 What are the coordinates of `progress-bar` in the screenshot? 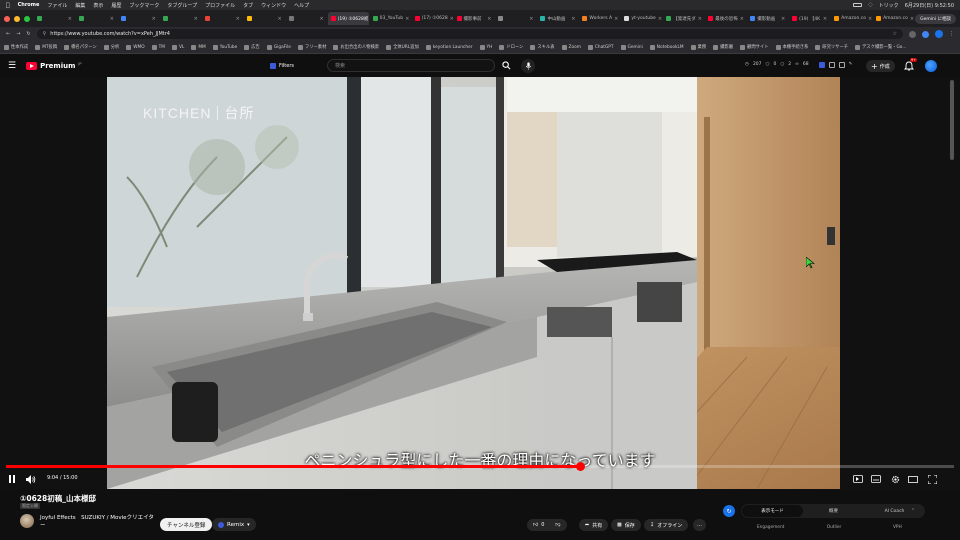 It's located at (480, 466).